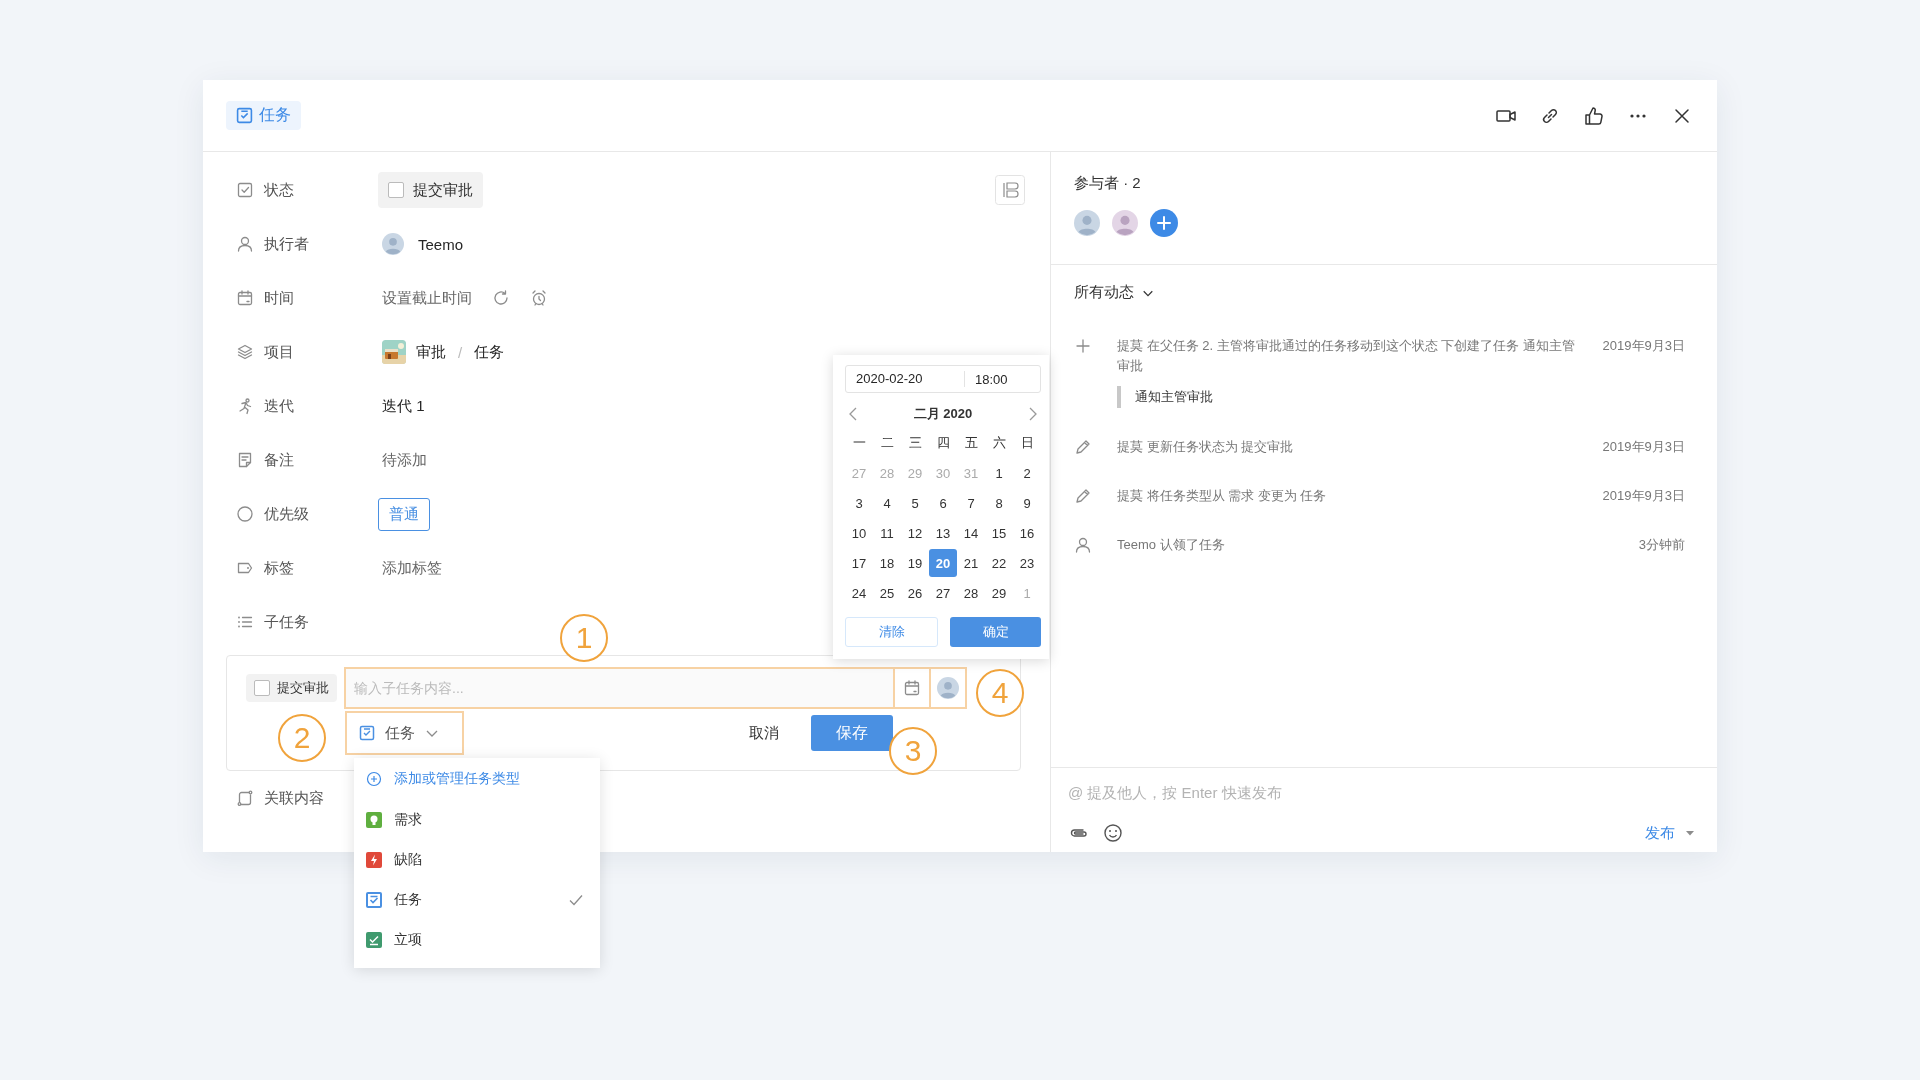 The image size is (1920, 1080). I want to click on checkbox-icon, so click(245, 190).